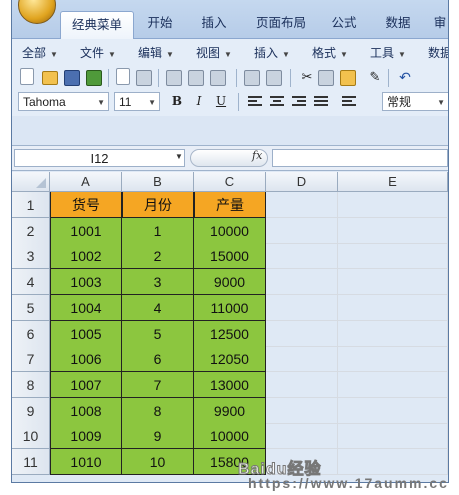  Describe the element at coordinates (37, 12) in the screenshot. I see `office-button-icon` at that location.